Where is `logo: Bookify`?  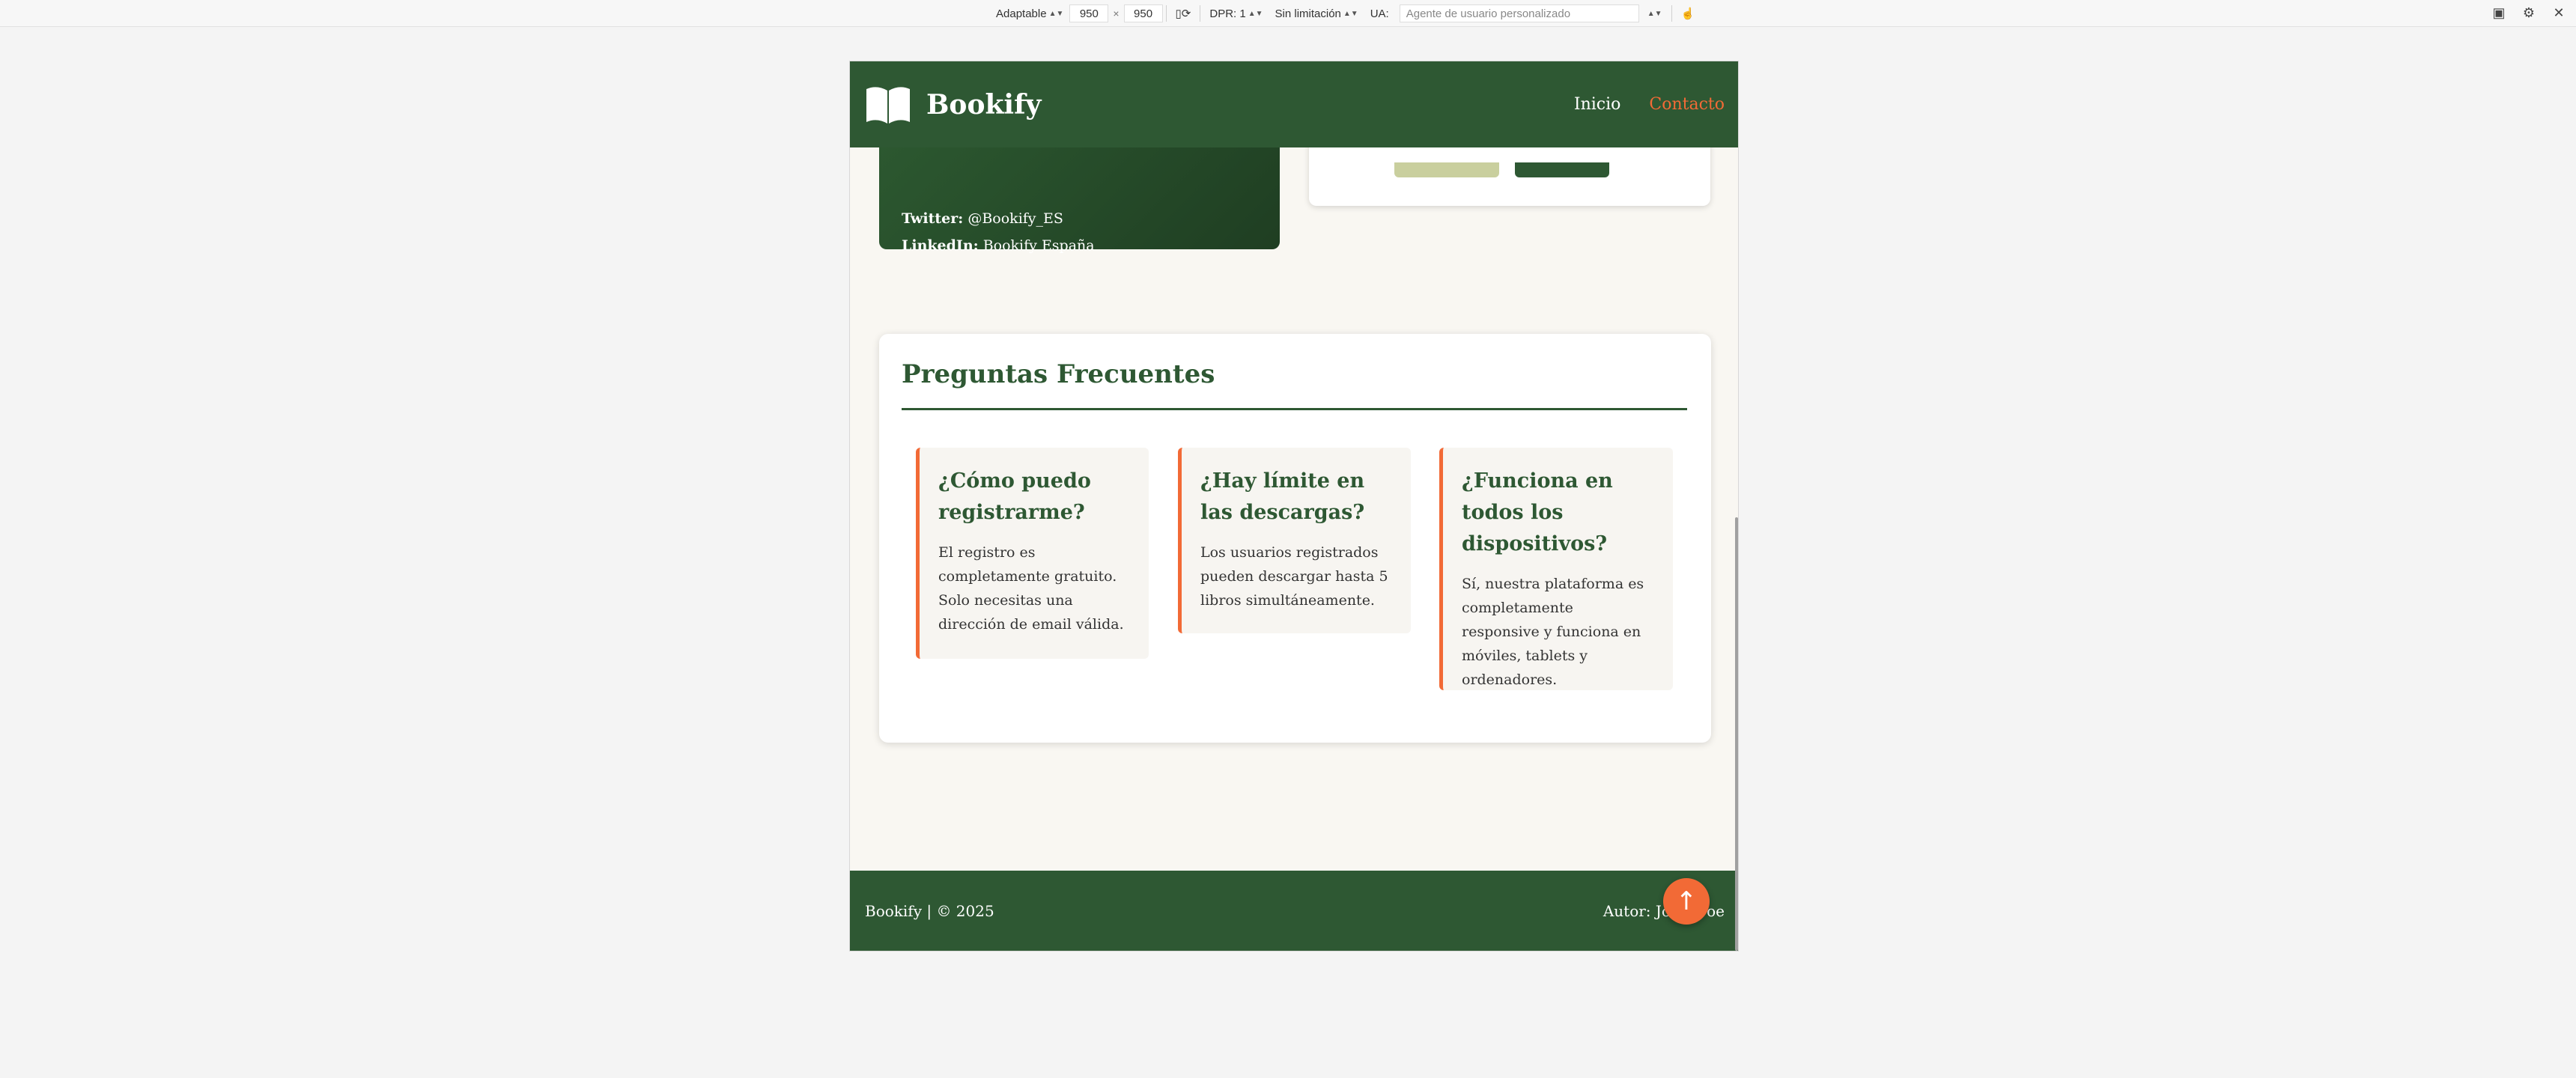
logo: Bookify is located at coordinates (953, 105).